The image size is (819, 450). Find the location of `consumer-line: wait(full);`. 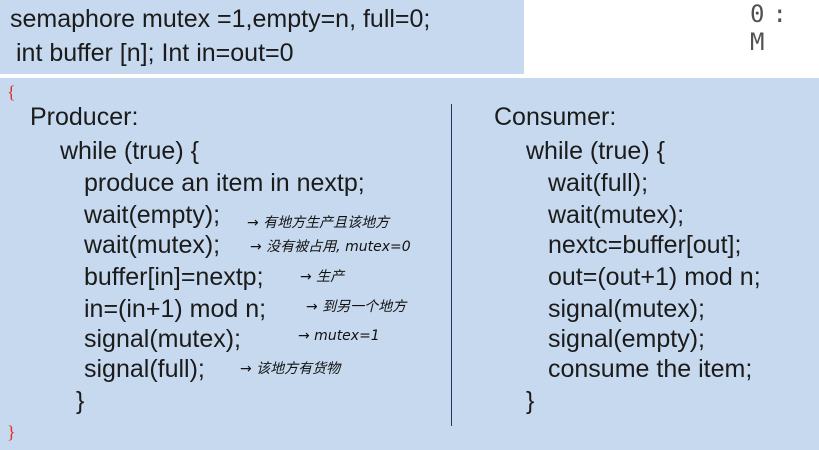

consumer-line: wait(full); is located at coordinates (598, 183).